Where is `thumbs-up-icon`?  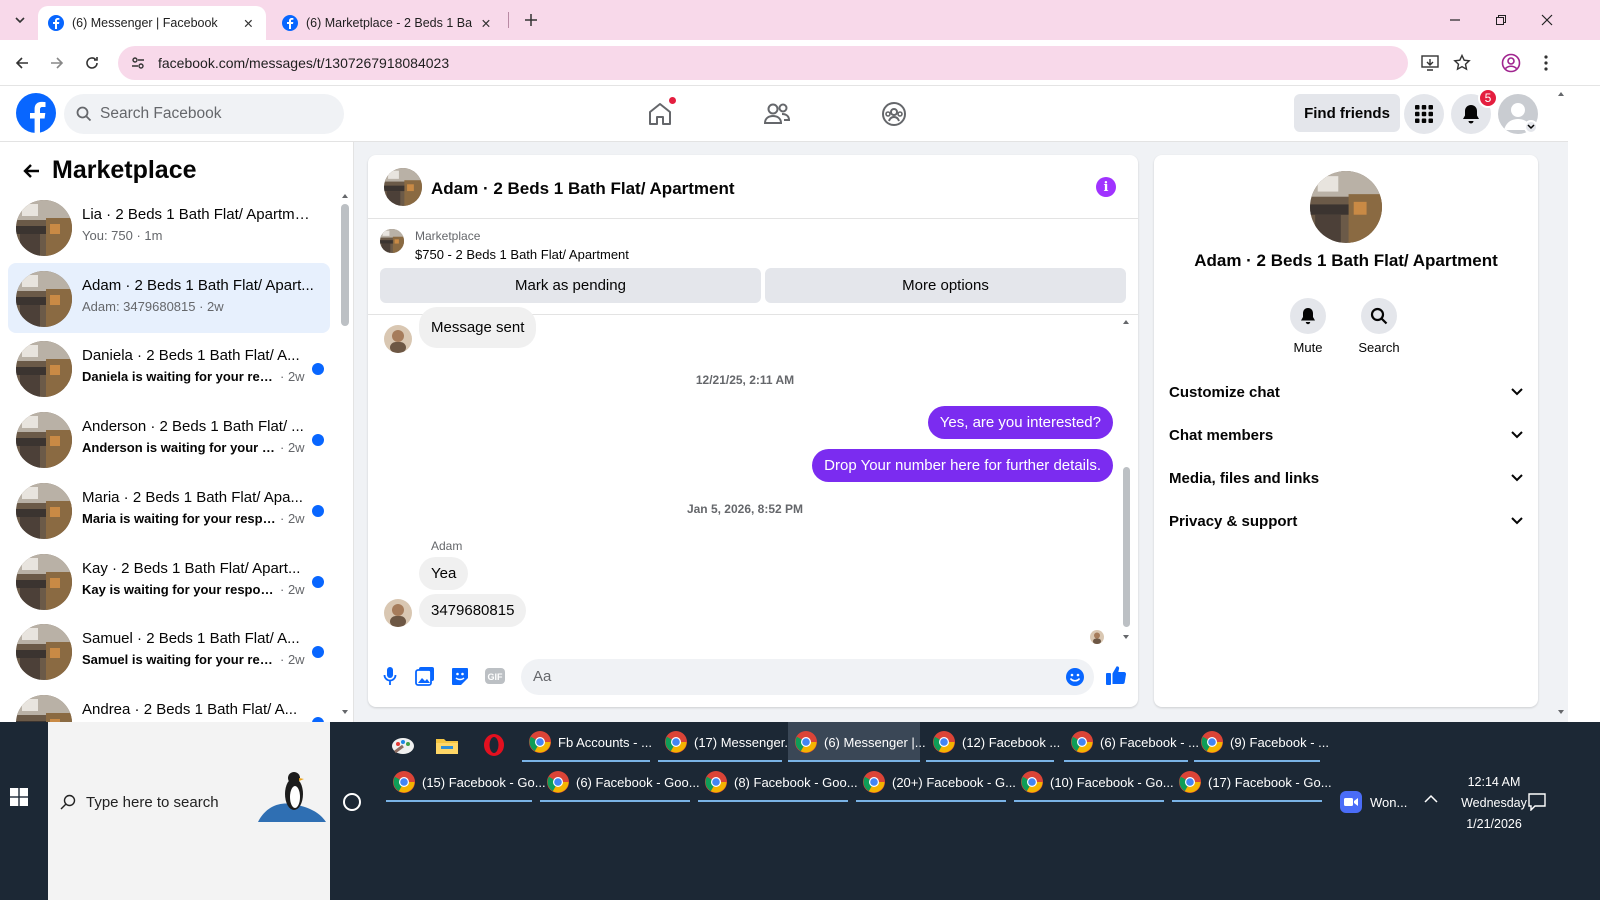
thumbs-up-icon is located at coordinates (1116, 675).